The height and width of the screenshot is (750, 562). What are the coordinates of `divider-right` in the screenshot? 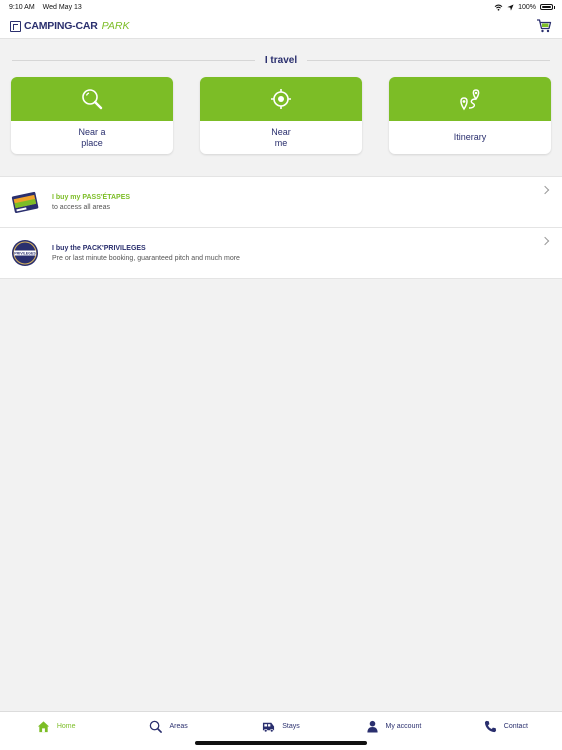 It's located at (428, 60).